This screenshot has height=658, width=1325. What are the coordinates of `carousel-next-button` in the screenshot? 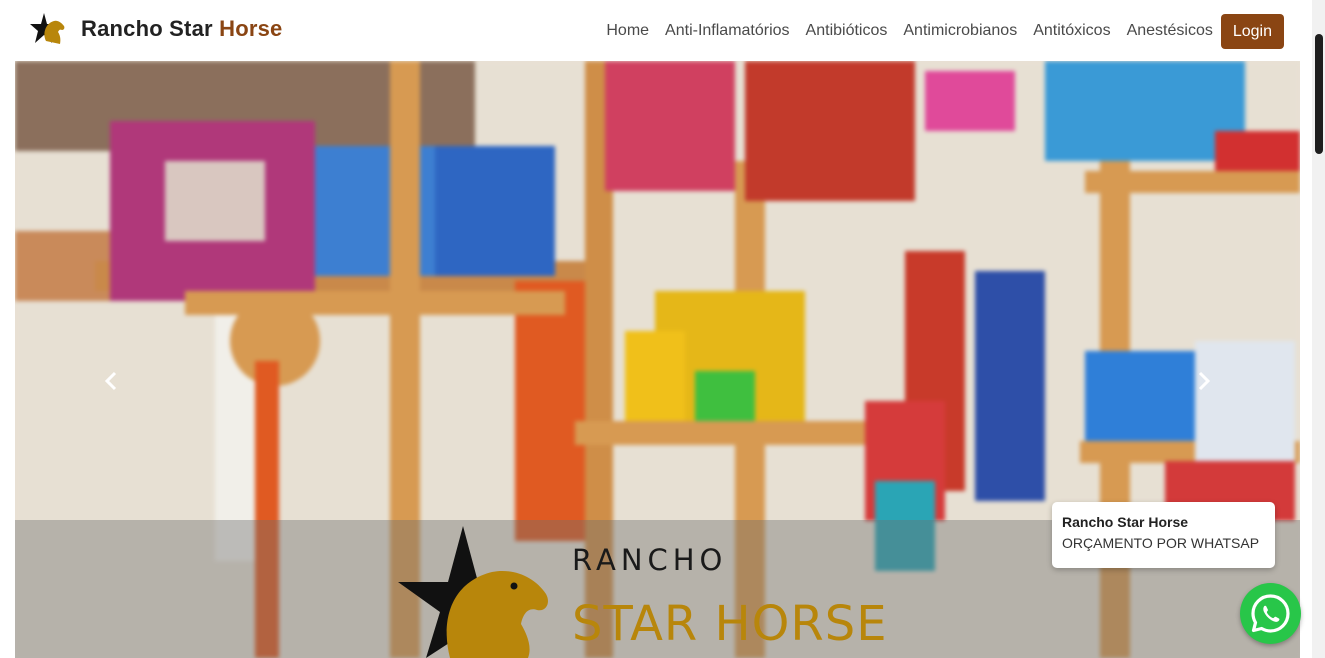 It's located at (1204, 381).